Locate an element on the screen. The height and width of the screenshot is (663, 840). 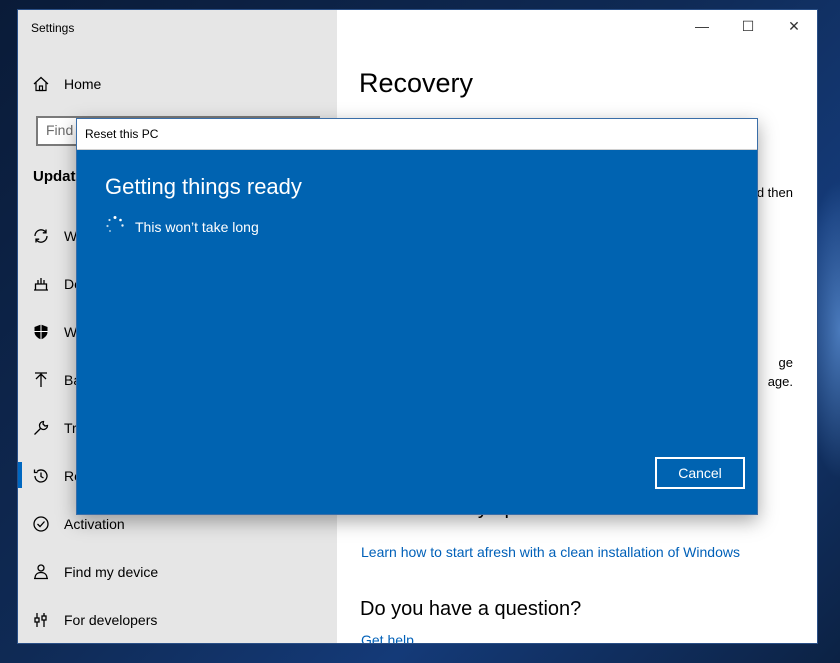
sidebar-item-find-my-device: Find my device is located at coordinates (177, 572).